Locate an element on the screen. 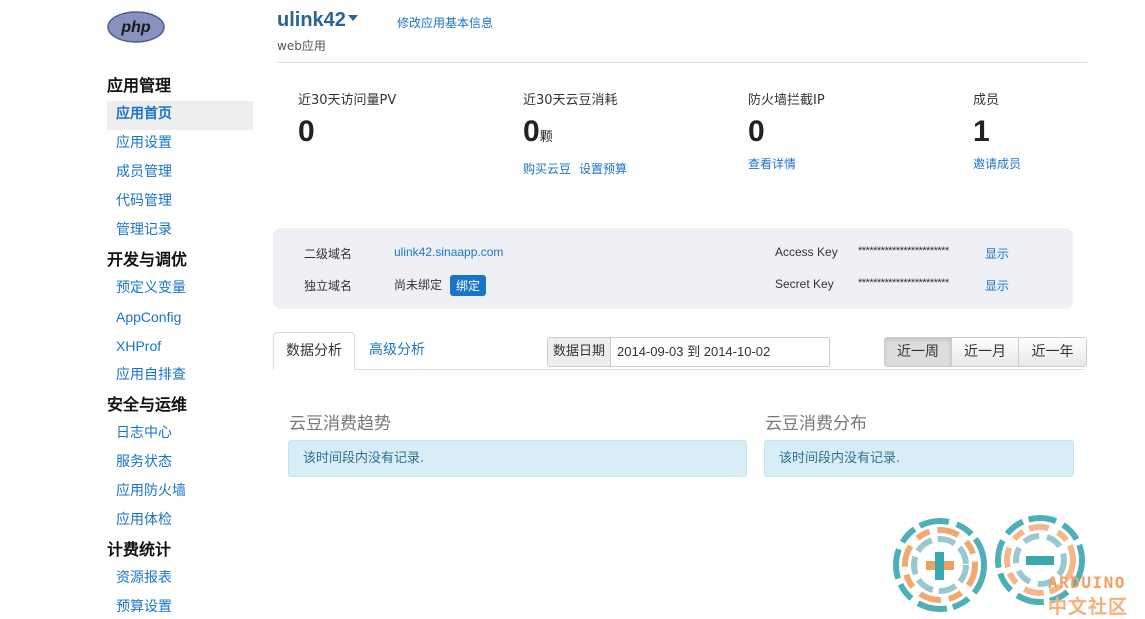  sidebar-item-self-check: 应用自排查 is located at coordinates (180, 376).